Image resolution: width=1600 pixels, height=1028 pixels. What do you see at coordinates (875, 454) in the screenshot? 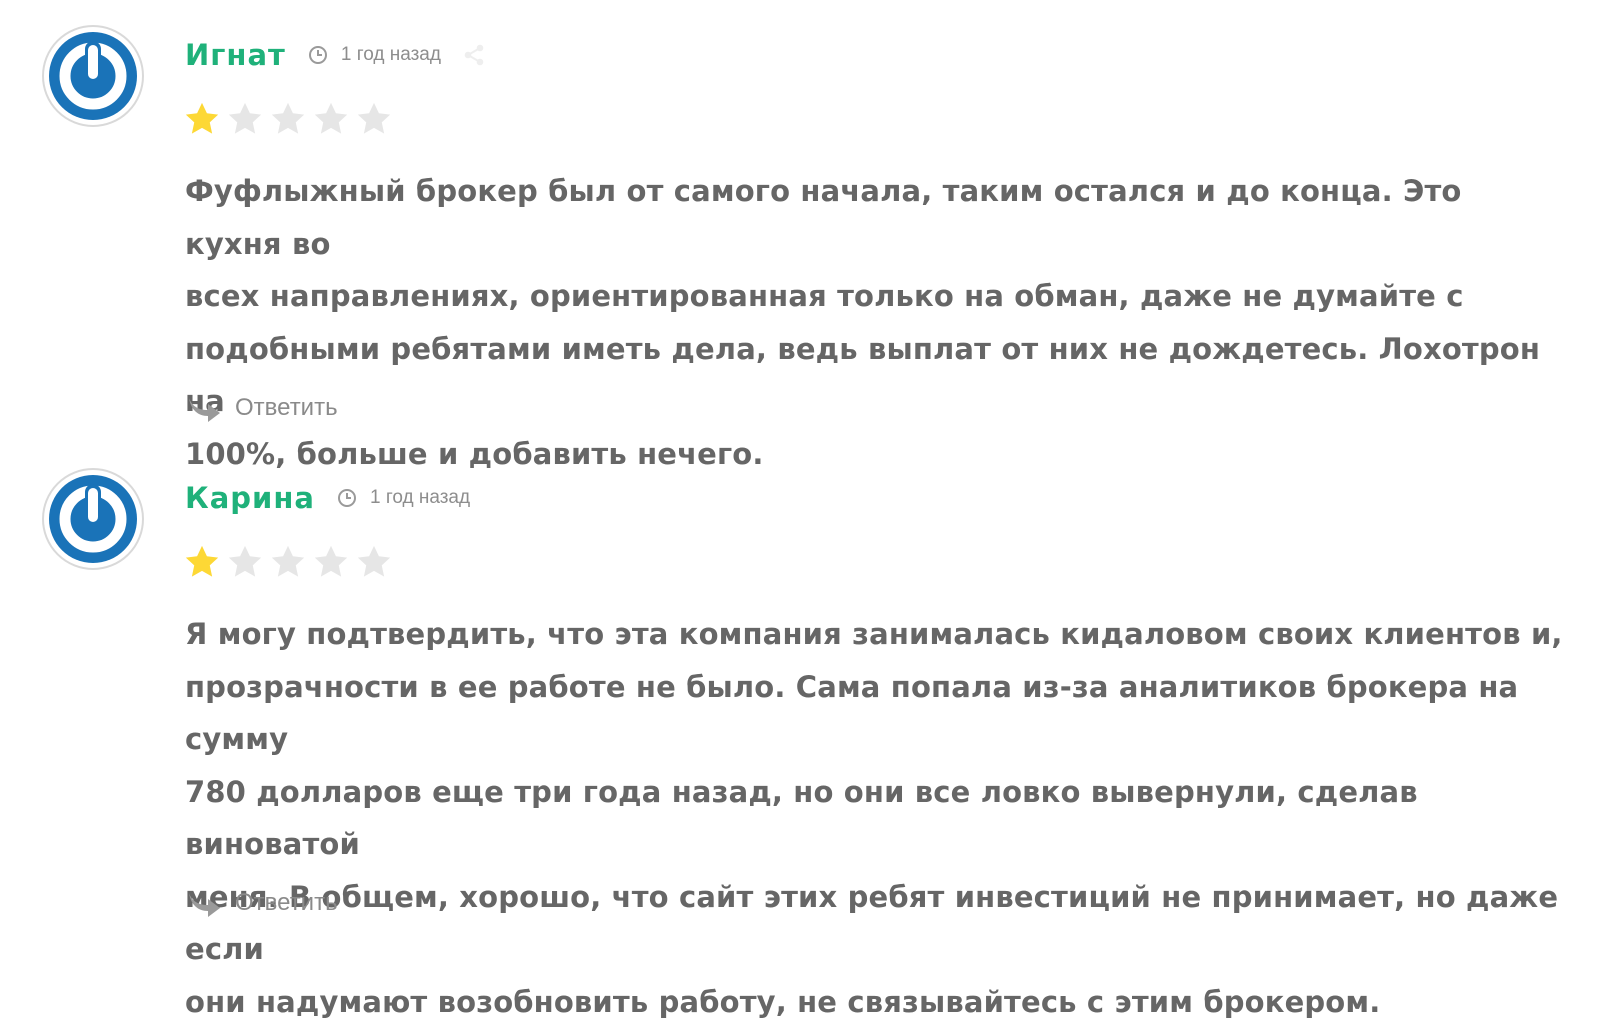
I see `comment-text-line: 100%, больше и добавить нечего.` at bounding box center [875, 454].